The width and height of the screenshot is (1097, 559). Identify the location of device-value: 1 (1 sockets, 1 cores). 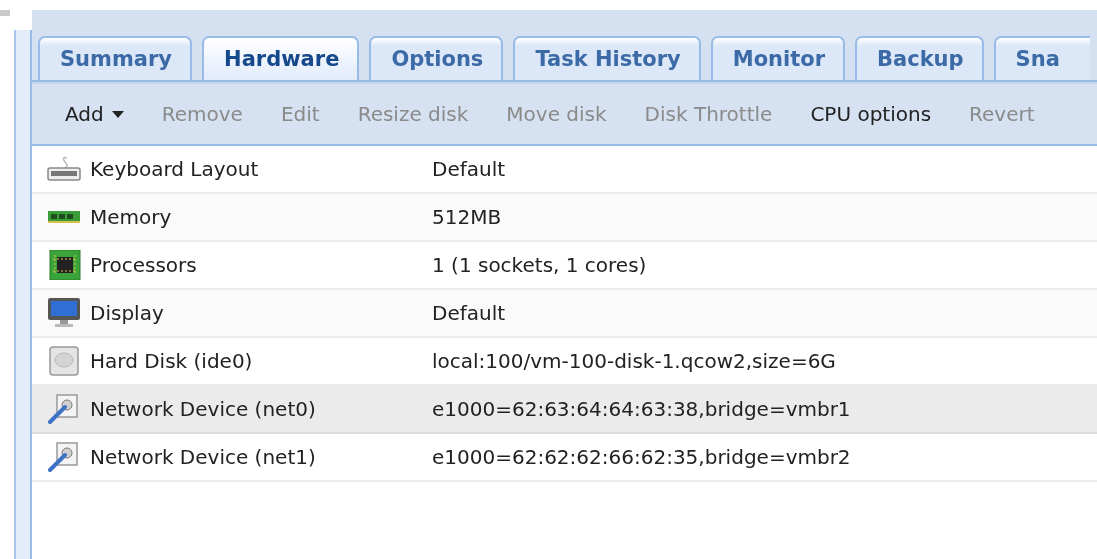
(540, 265).